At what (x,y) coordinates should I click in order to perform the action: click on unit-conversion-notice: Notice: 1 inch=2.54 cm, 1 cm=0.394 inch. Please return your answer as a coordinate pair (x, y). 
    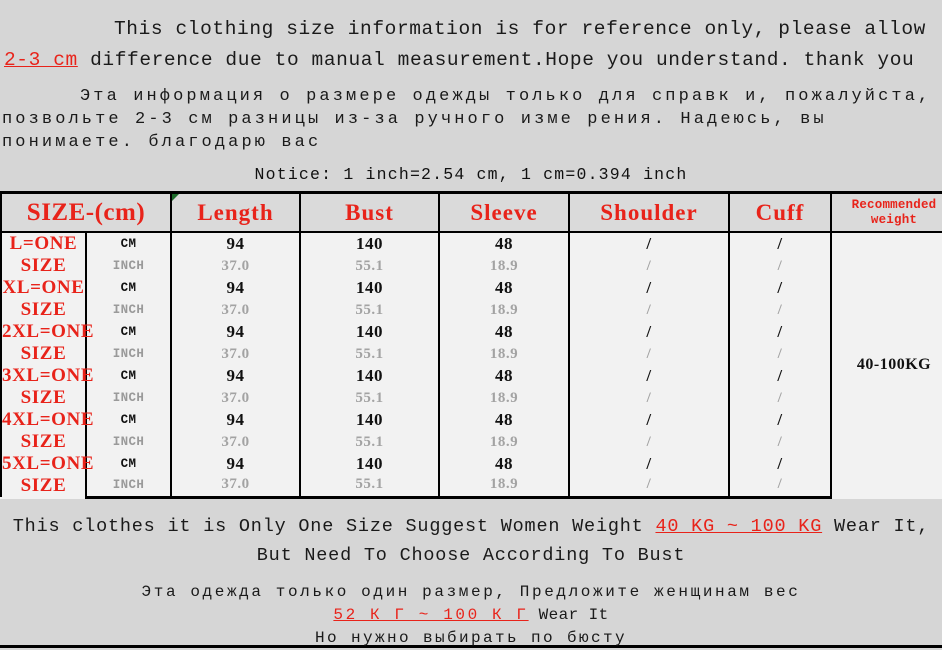
    Looking at the image, I should click on (471, 174).